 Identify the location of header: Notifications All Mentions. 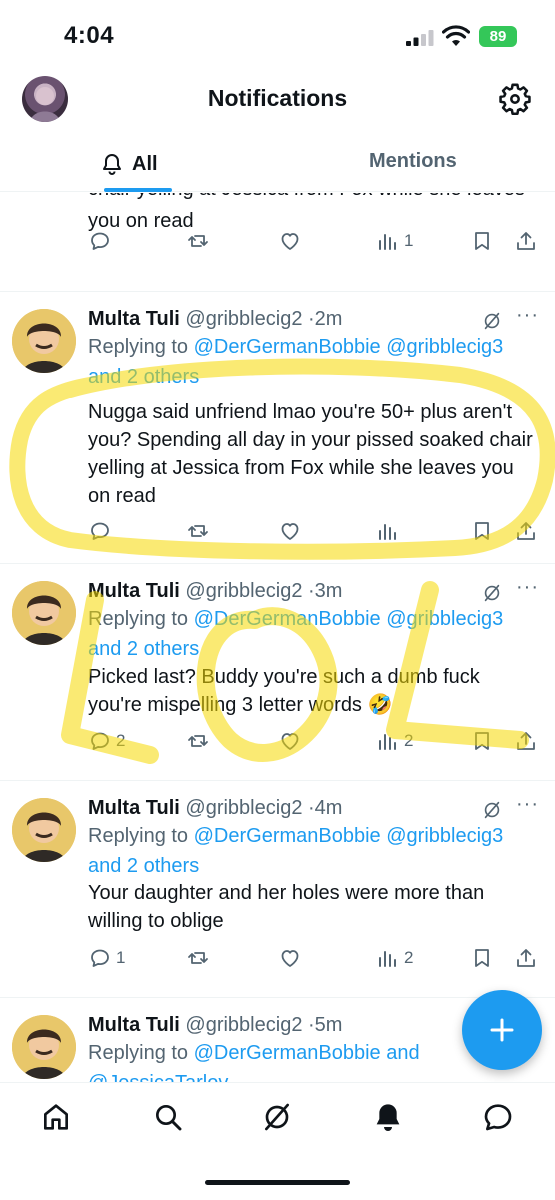
(277, 132).